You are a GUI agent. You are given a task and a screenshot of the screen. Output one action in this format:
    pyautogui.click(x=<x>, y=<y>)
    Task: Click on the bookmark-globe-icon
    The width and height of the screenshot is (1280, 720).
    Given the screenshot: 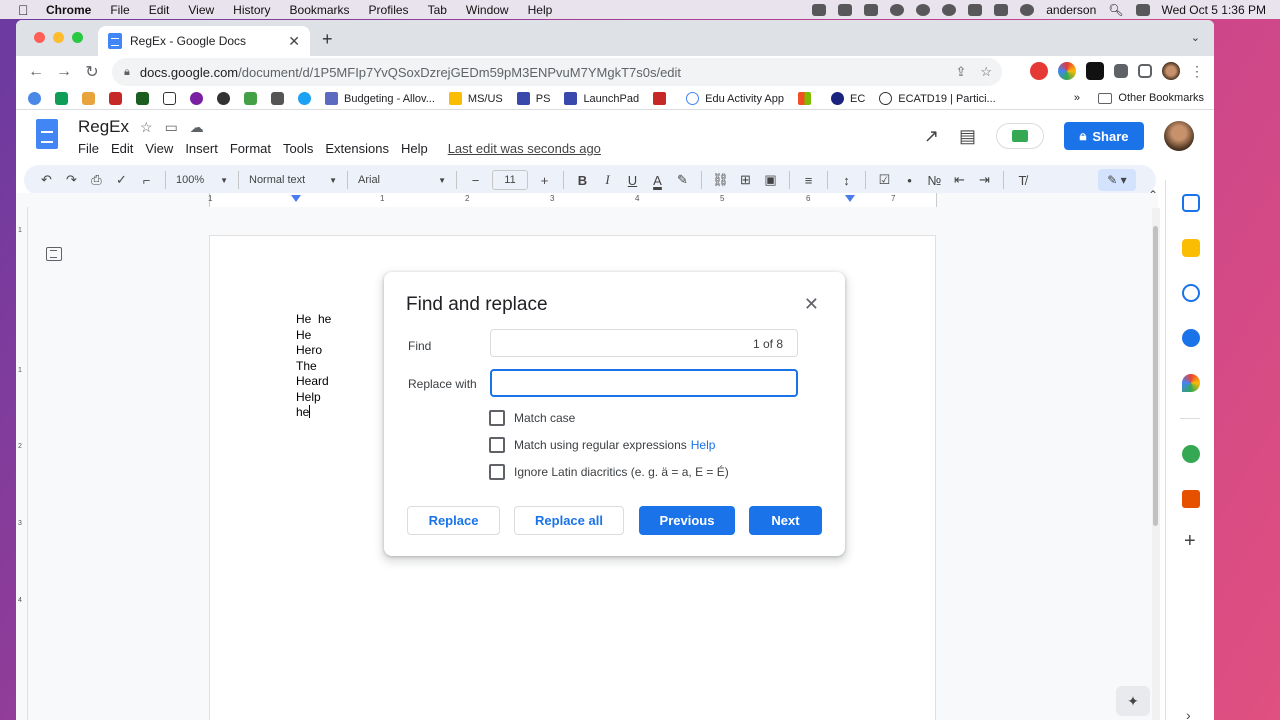 What is the action you would take?
    pyautogui.click(x=34, y=98)
    